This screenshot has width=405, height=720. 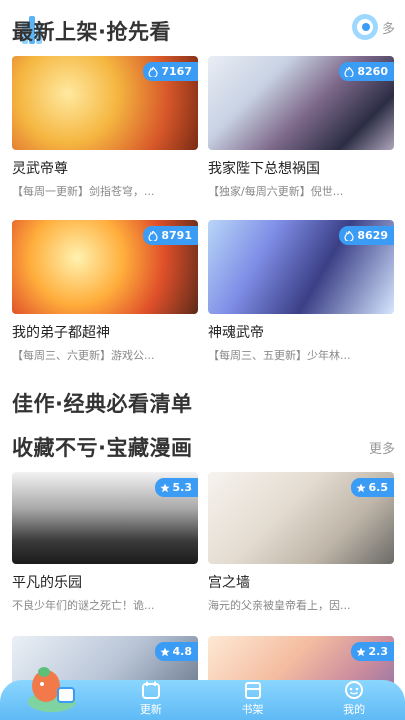 I want to click on rating-badge: 2.3, so click(x=372, y=651).